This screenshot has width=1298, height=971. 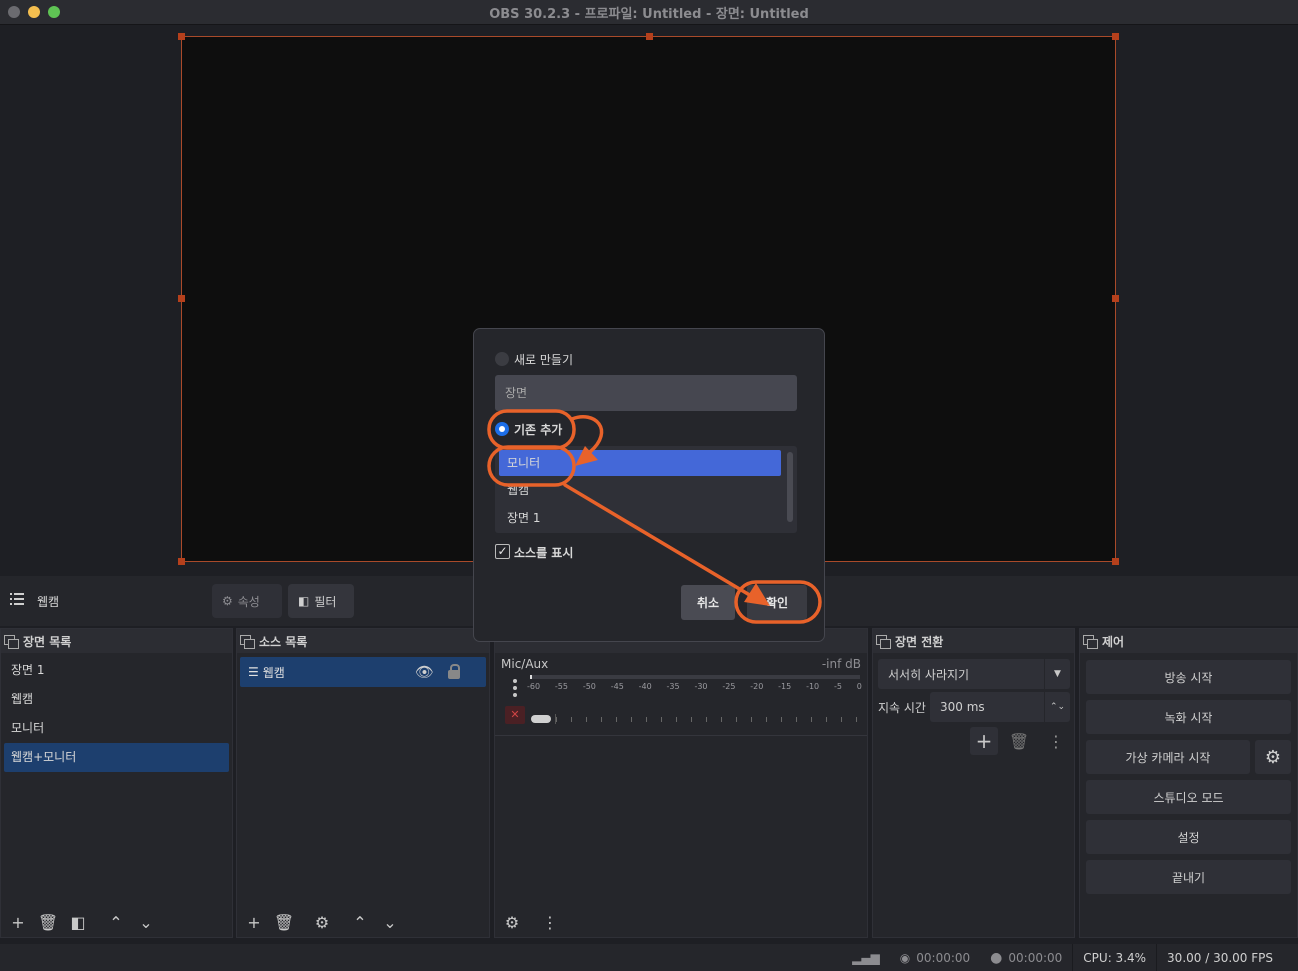 I want to click on existing-scenes-list: 모니터 웹캠 장면 1, so click(x=646, y=489).